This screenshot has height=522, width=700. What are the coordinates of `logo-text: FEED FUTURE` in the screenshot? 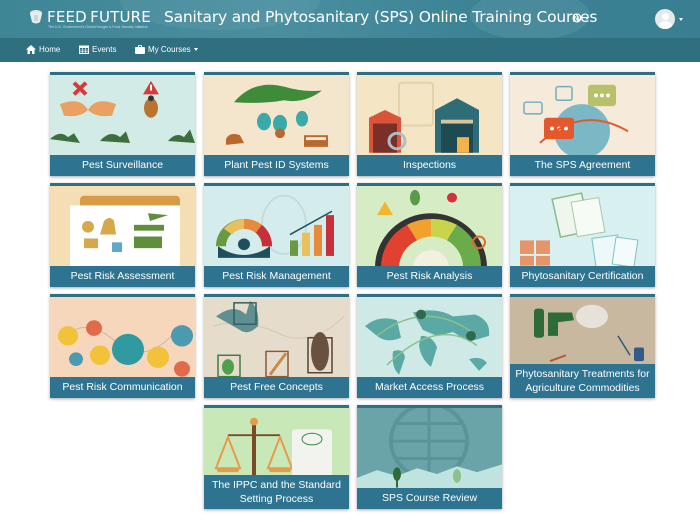 It's located at (99, 17).